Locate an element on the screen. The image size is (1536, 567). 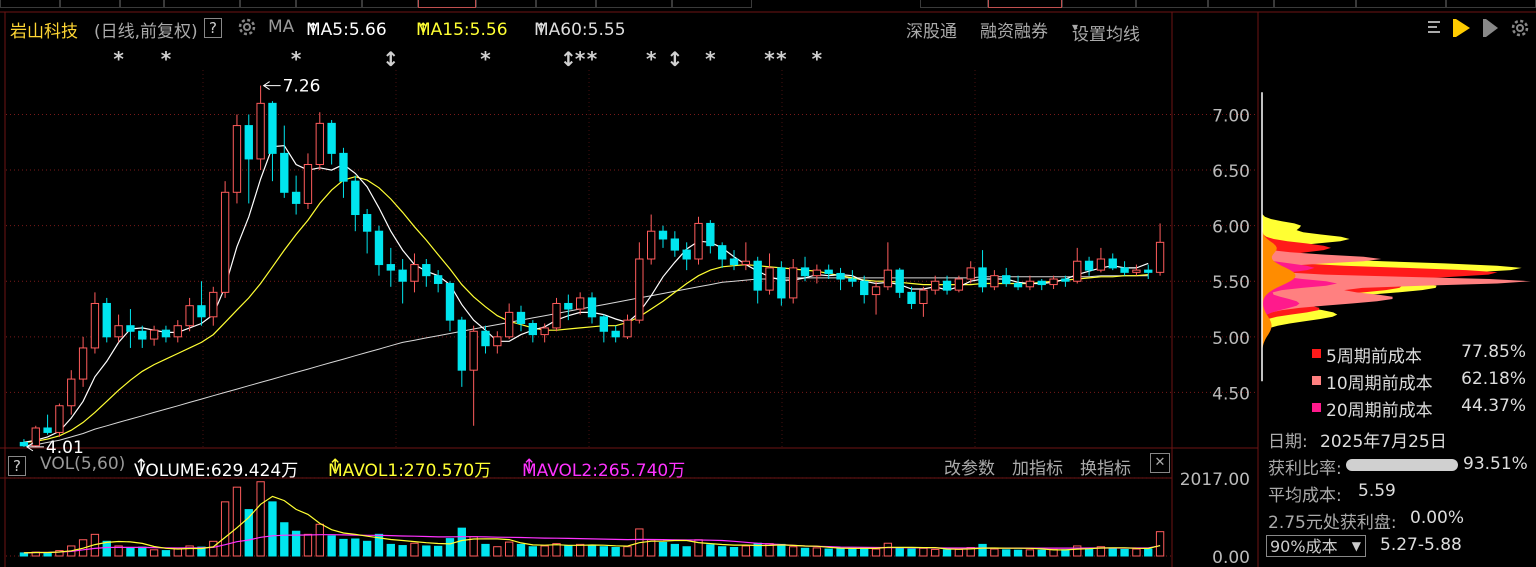
cost-select: 90%成本 ▼ is located at coordinates (1316, 546).